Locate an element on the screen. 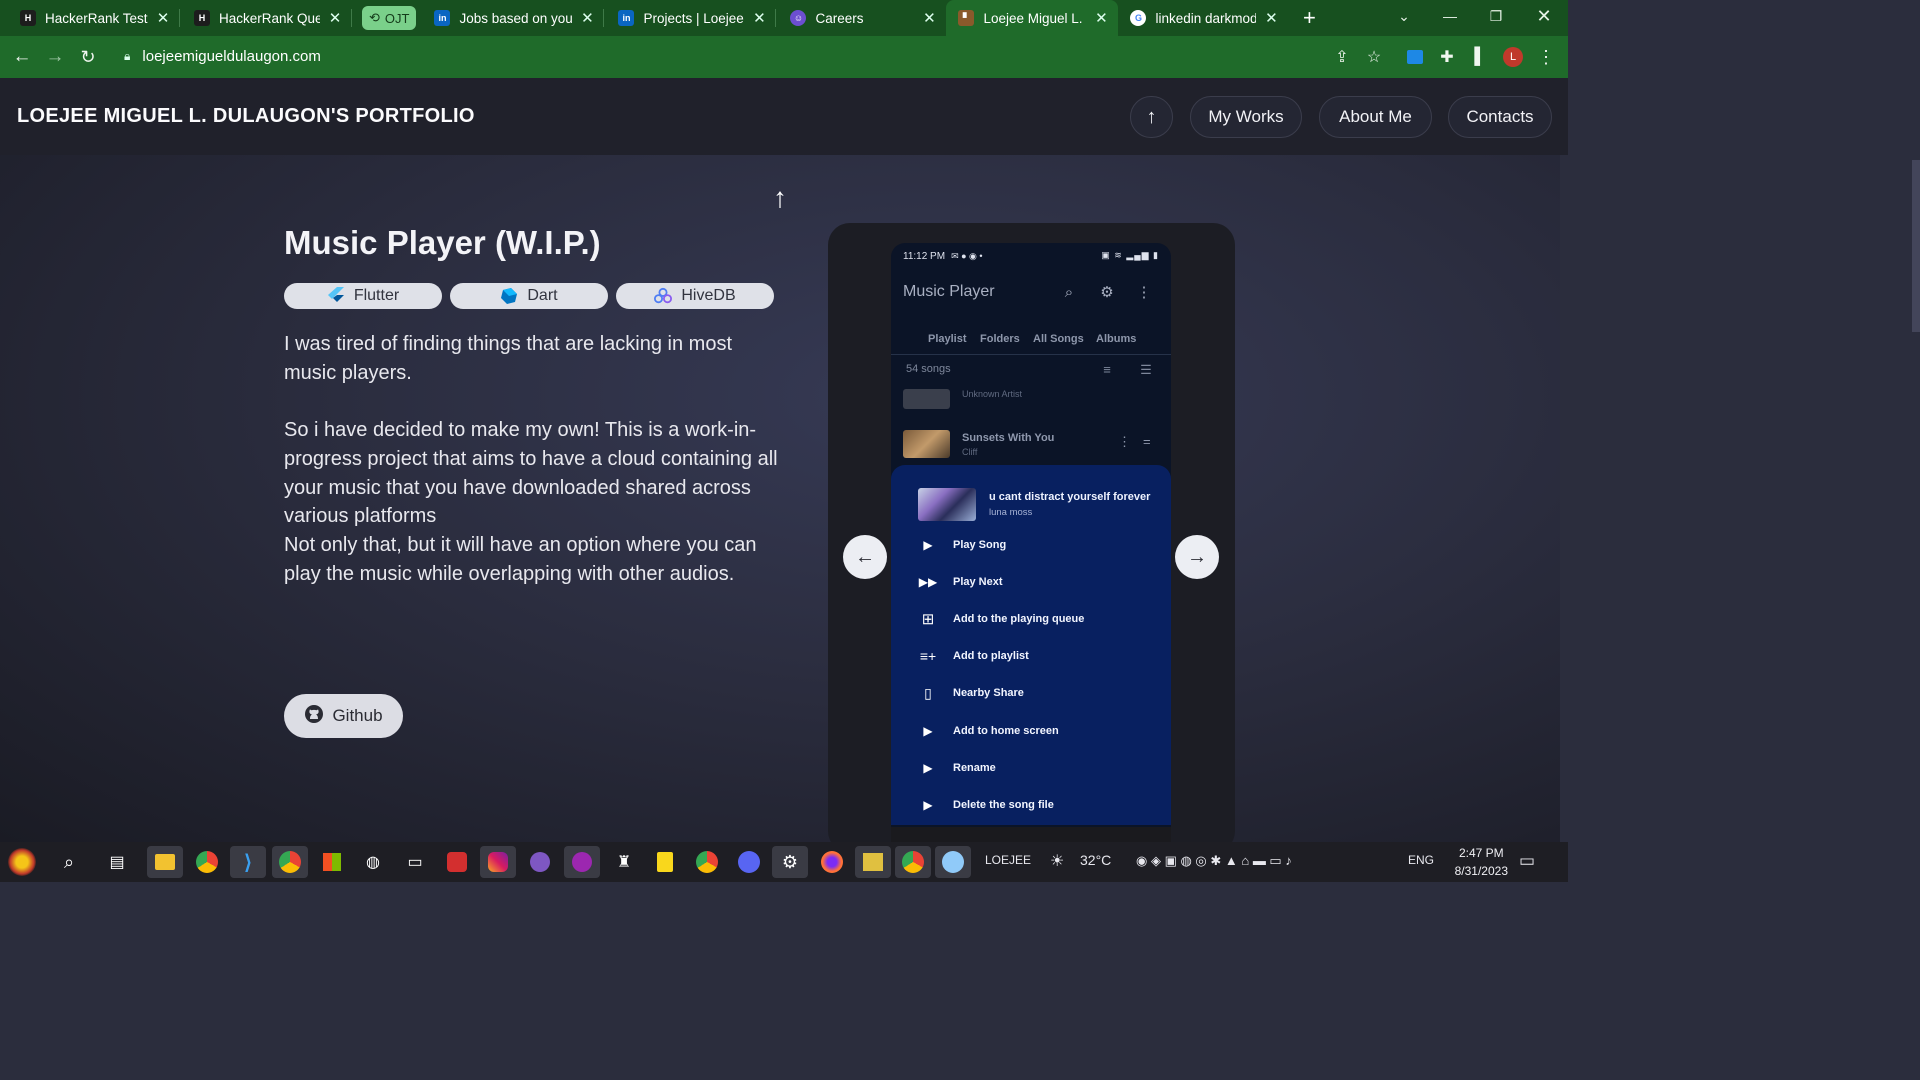  download-app-icon is located at coordinates (457, 862).